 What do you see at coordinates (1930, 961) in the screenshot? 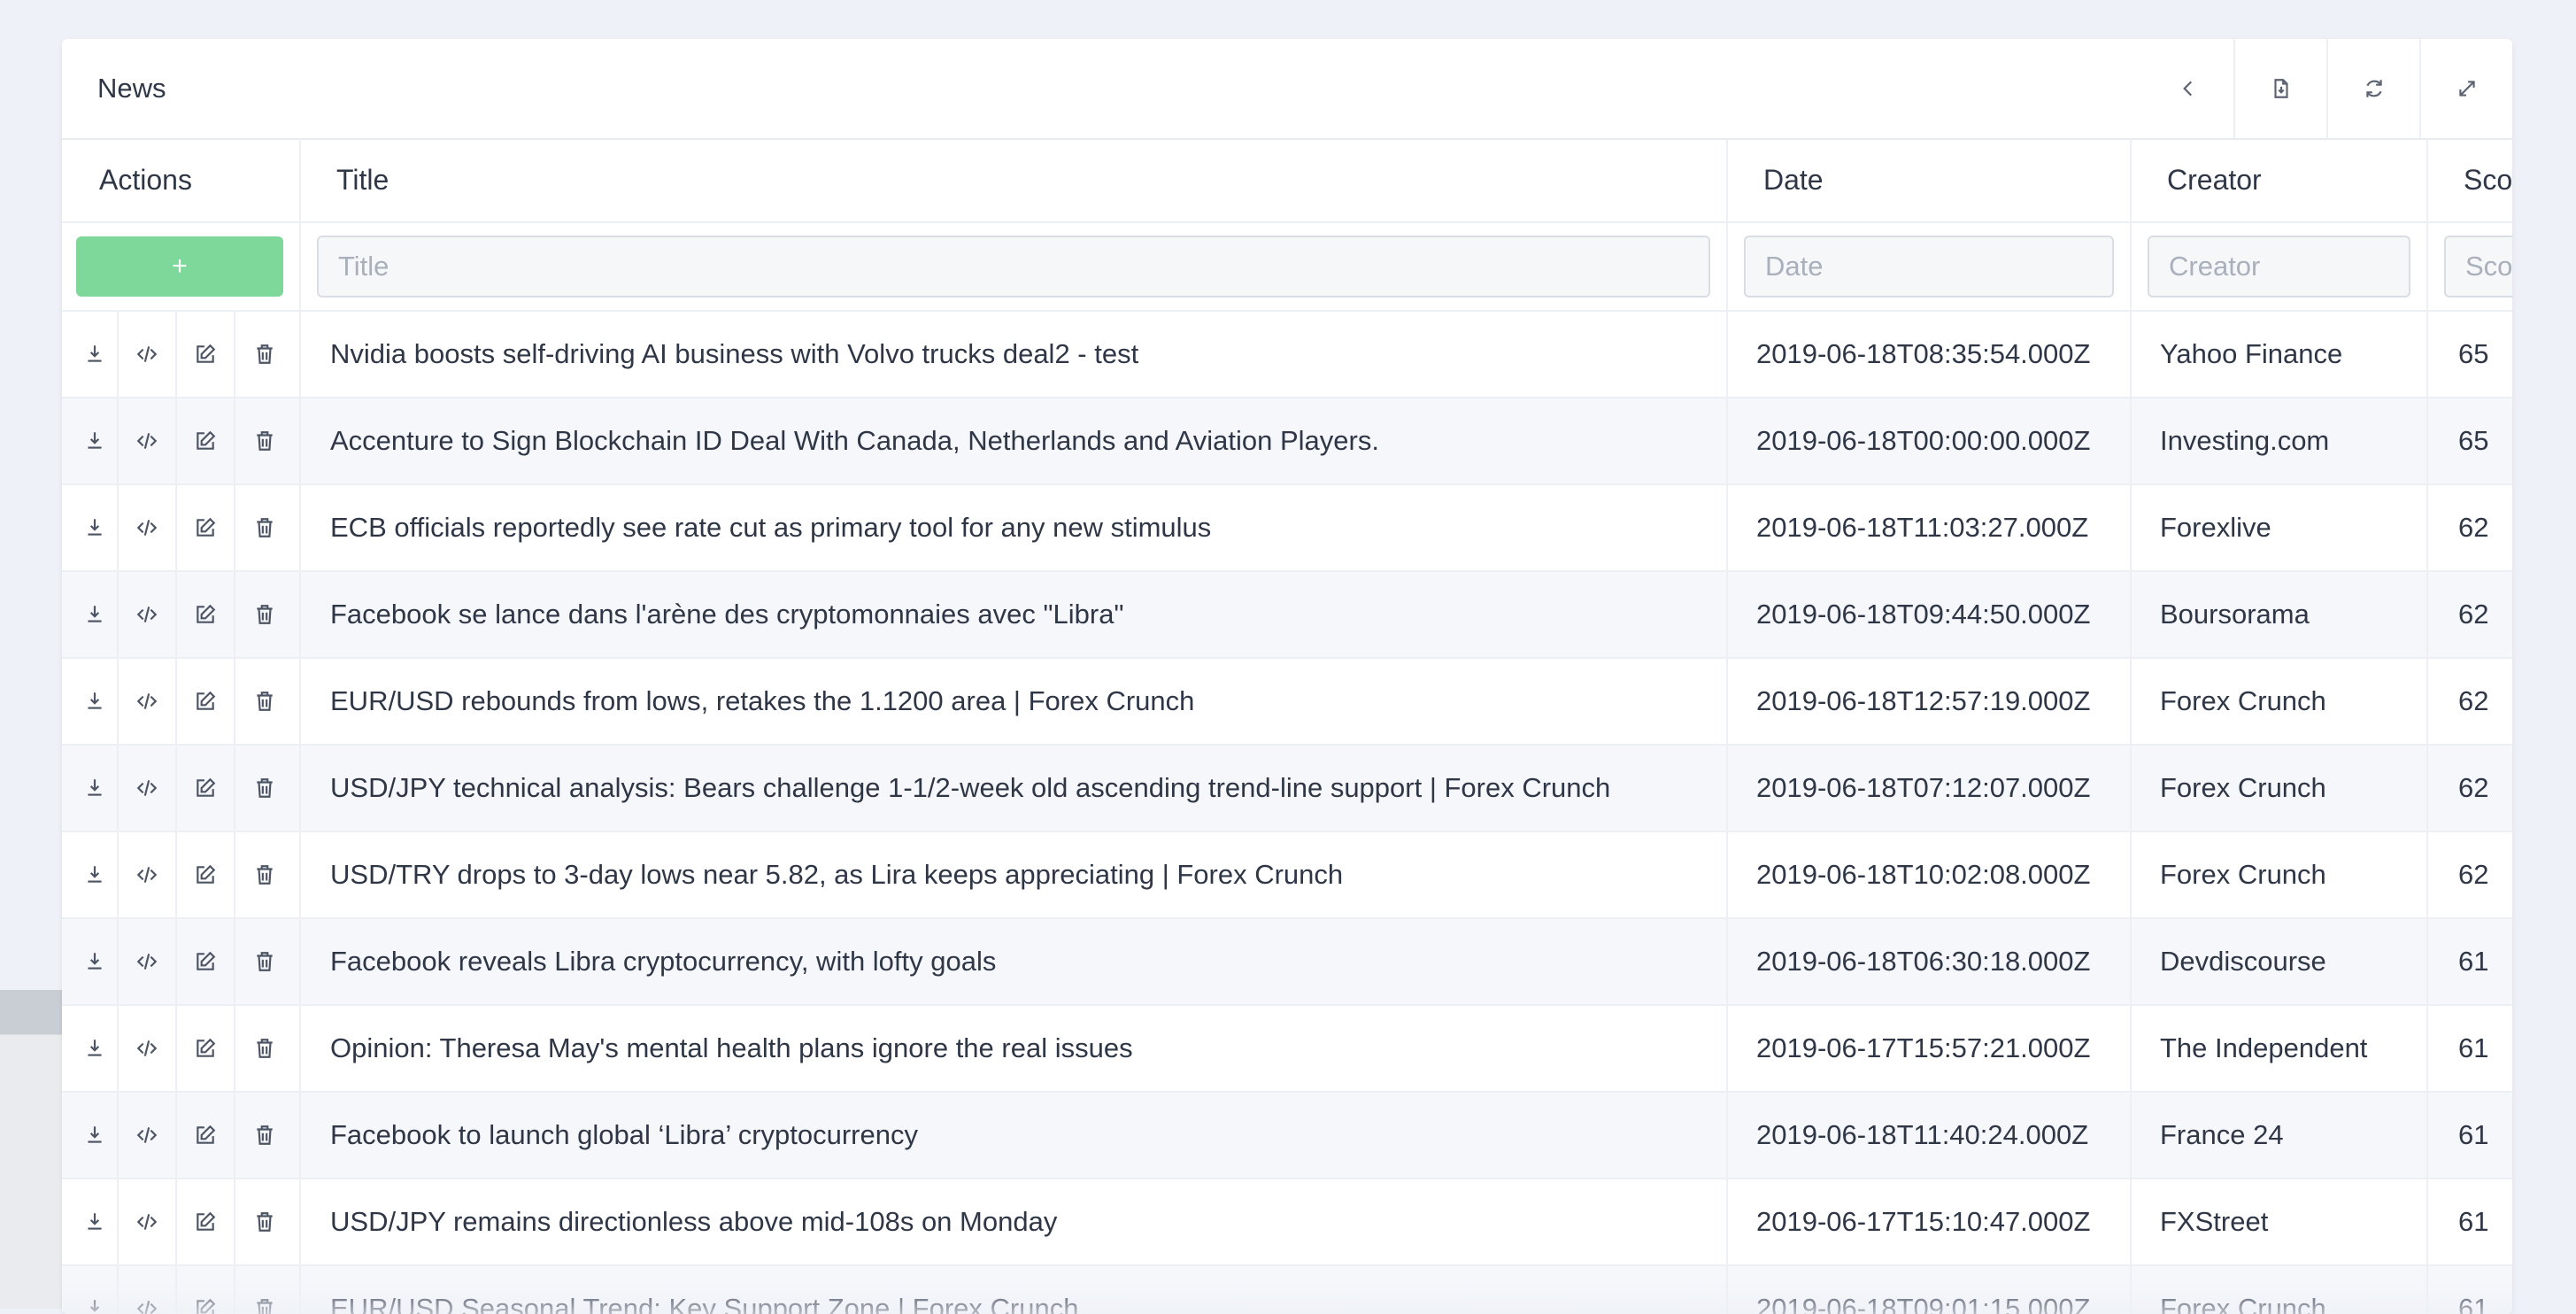
I see `date-cell: 2019-06-18T06:30:18.000Z` at bounding box center [1930, 961].